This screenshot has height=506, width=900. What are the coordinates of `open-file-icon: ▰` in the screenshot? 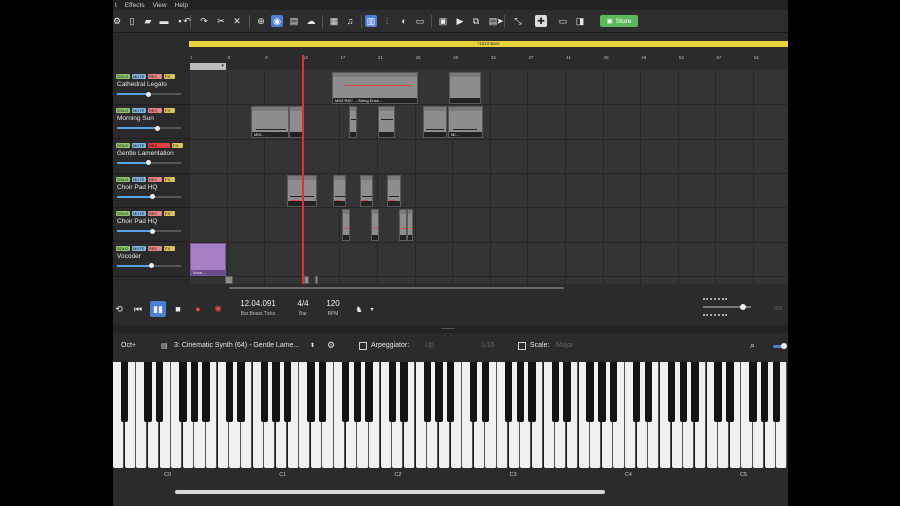 It's located at (148, 21).